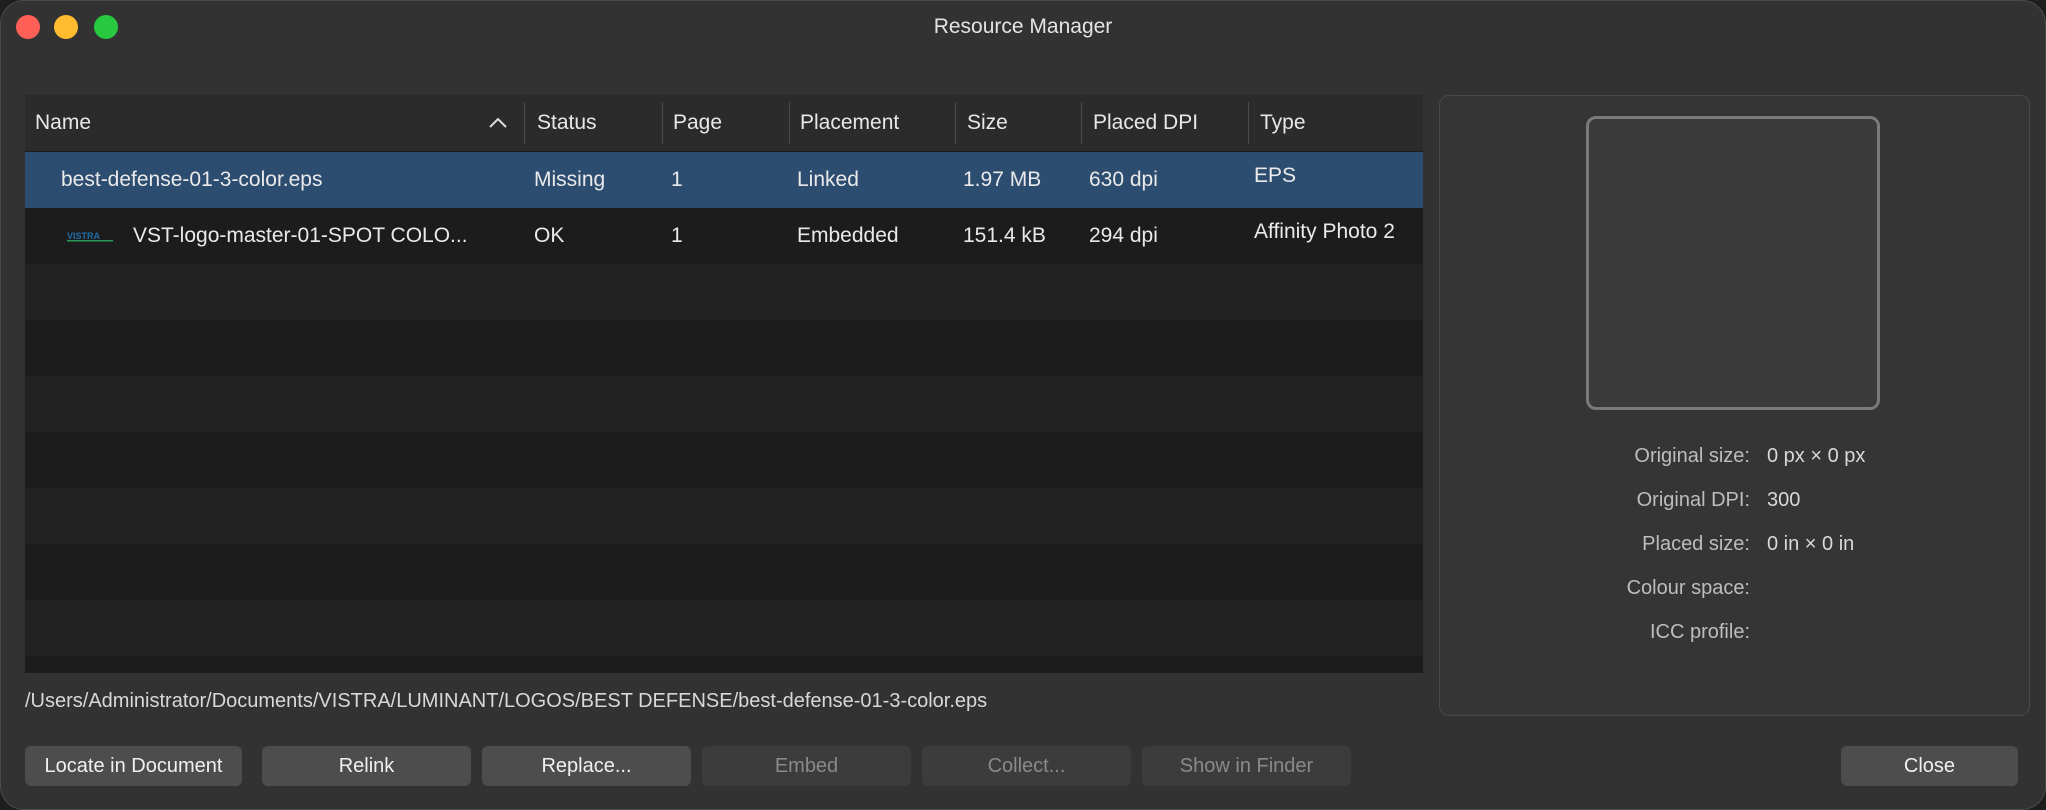  Describe the element at coordinates (1123, 235) in the screenshot. I see `cell-placed-dpi: 294 dpi` at that location.